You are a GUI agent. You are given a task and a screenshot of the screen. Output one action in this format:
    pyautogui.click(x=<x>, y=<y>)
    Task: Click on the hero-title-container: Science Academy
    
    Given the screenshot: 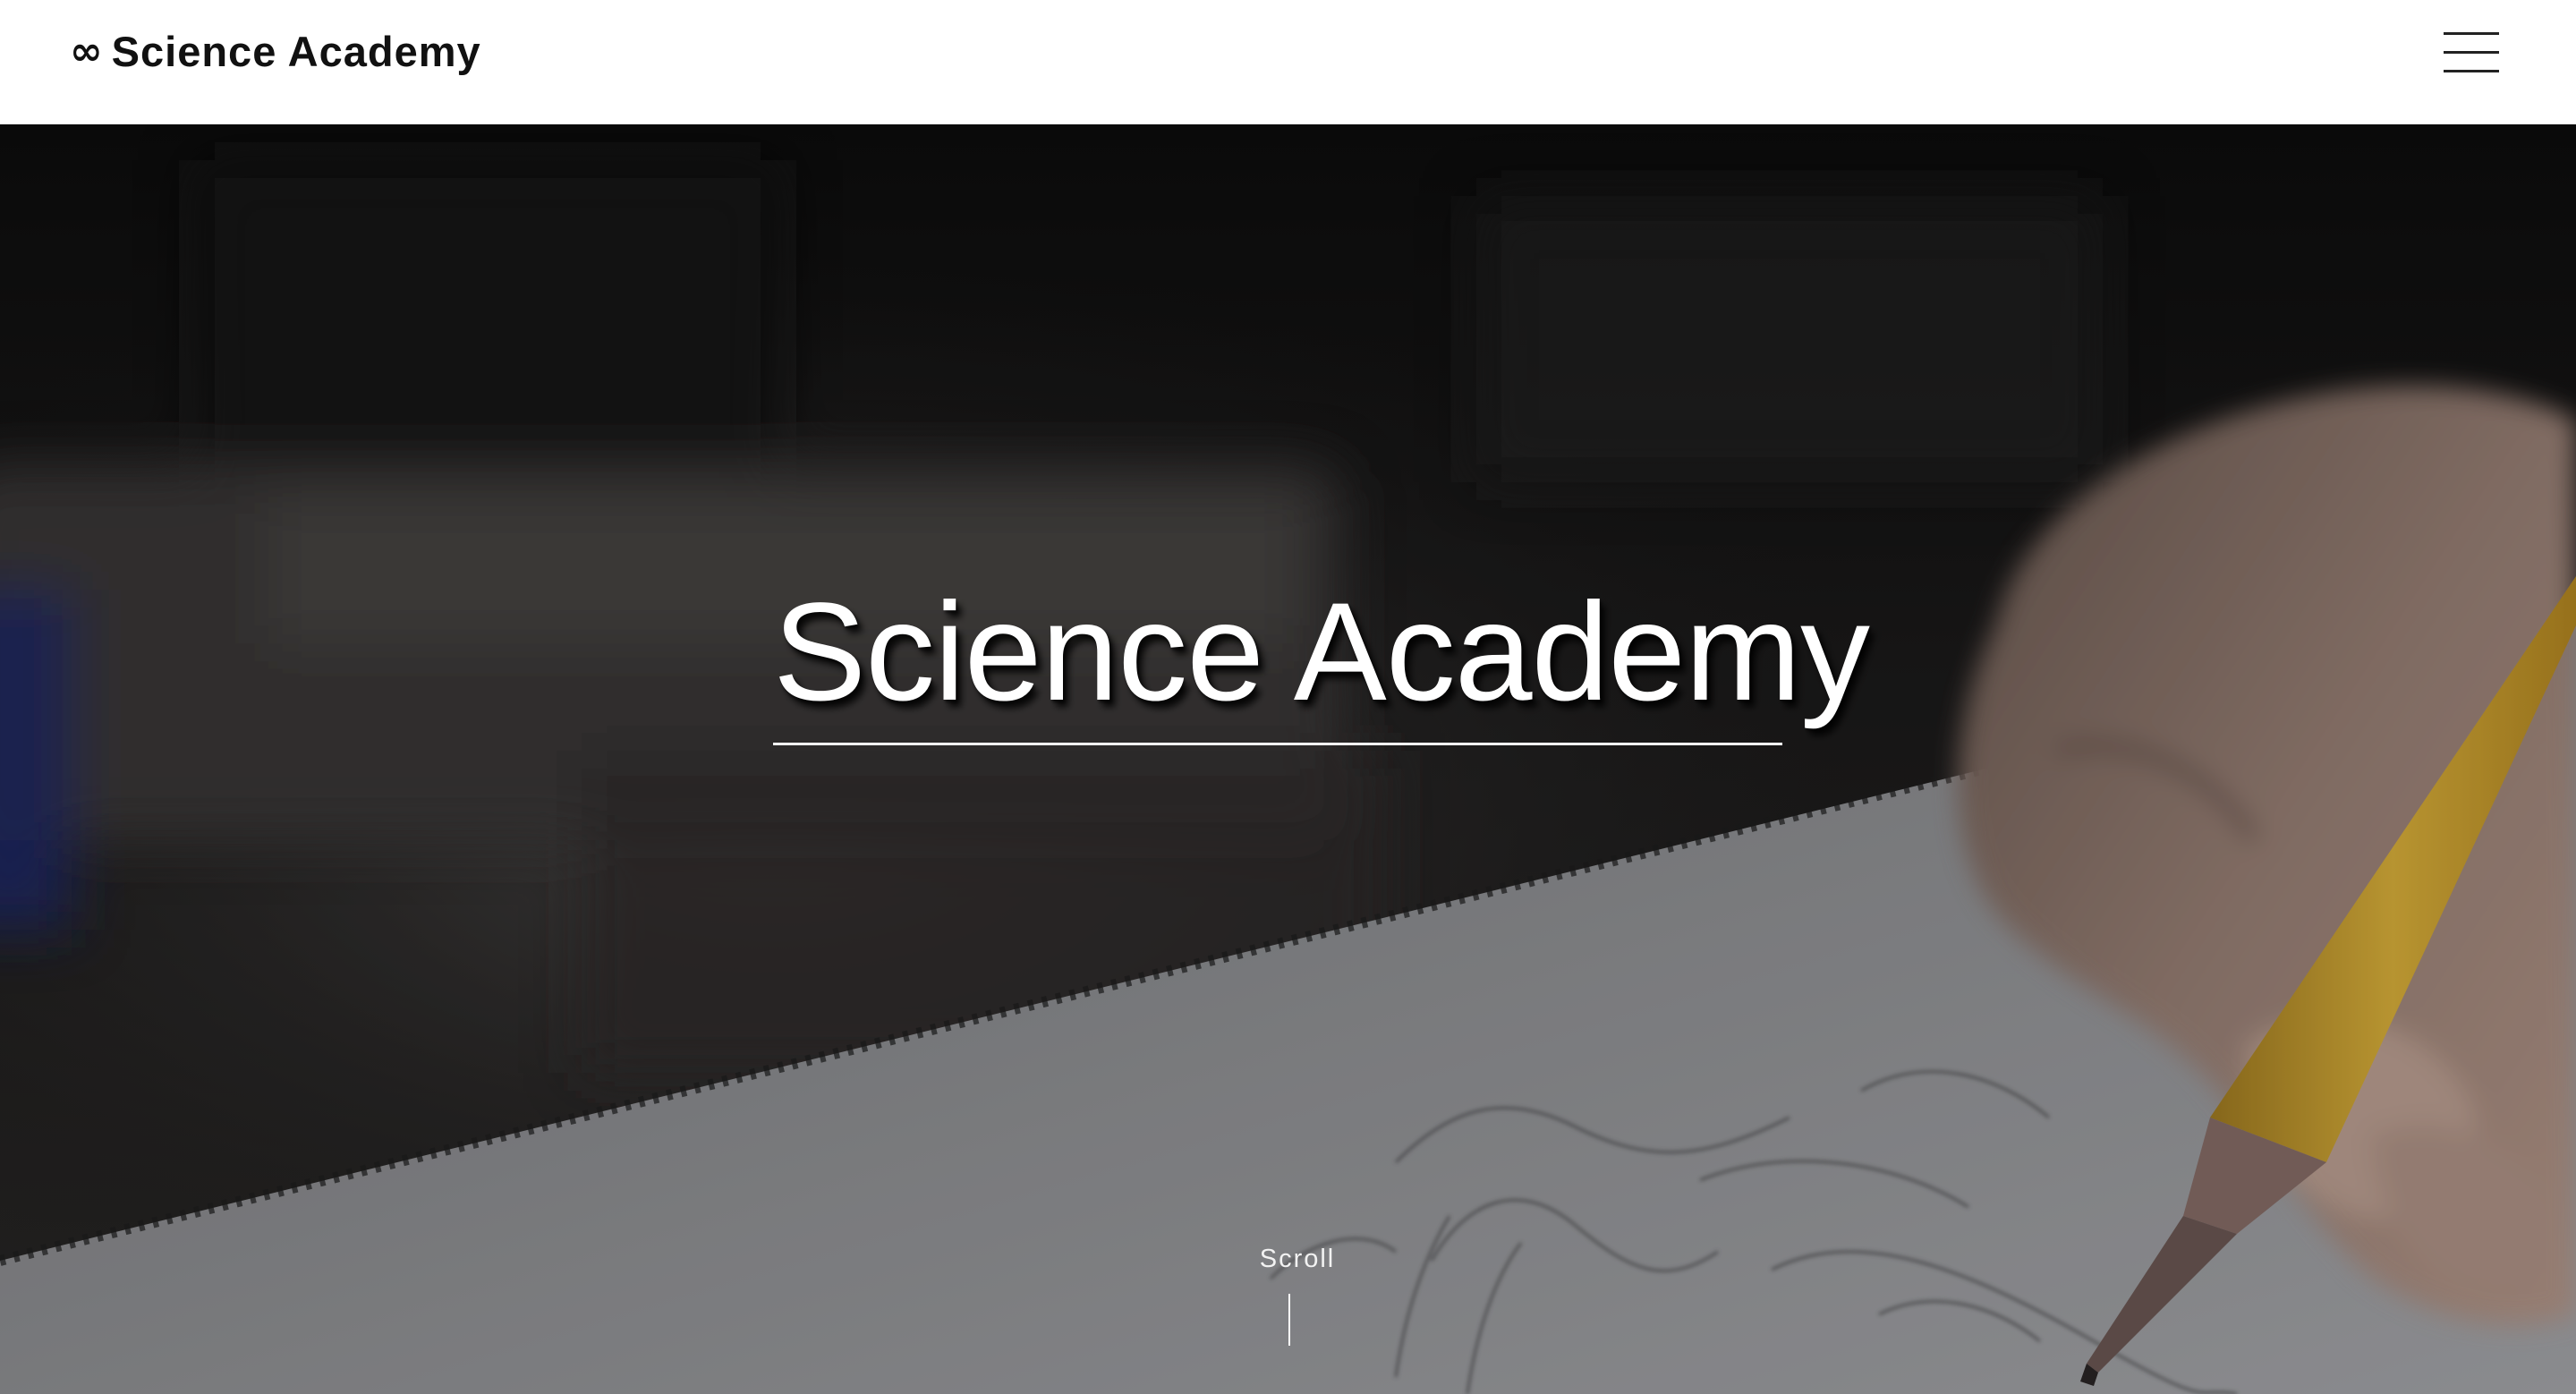 What is the action you would take?
    pyautogui.click(x=1321, y=658)
    